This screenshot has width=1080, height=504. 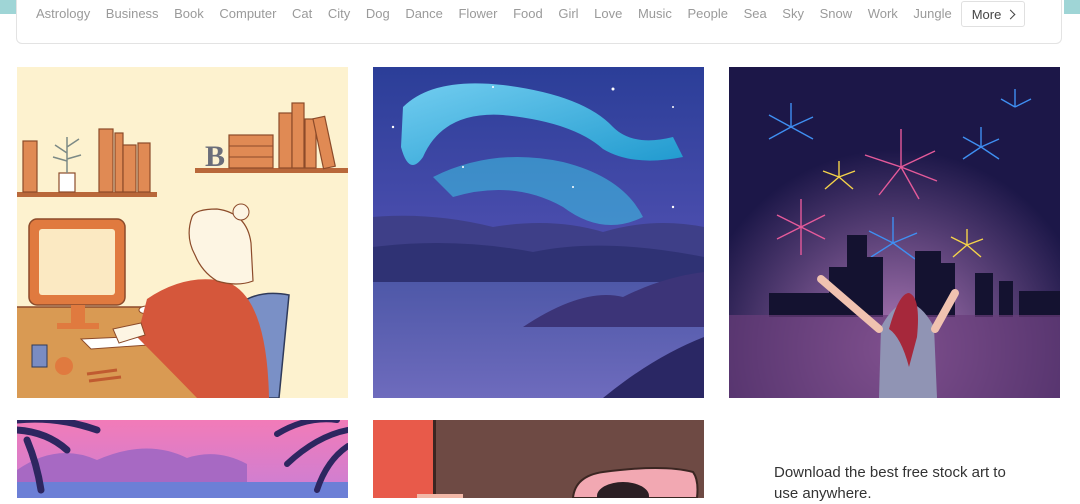 I want to click on illustration-pink-bedroom, so click(x=538, y=459).